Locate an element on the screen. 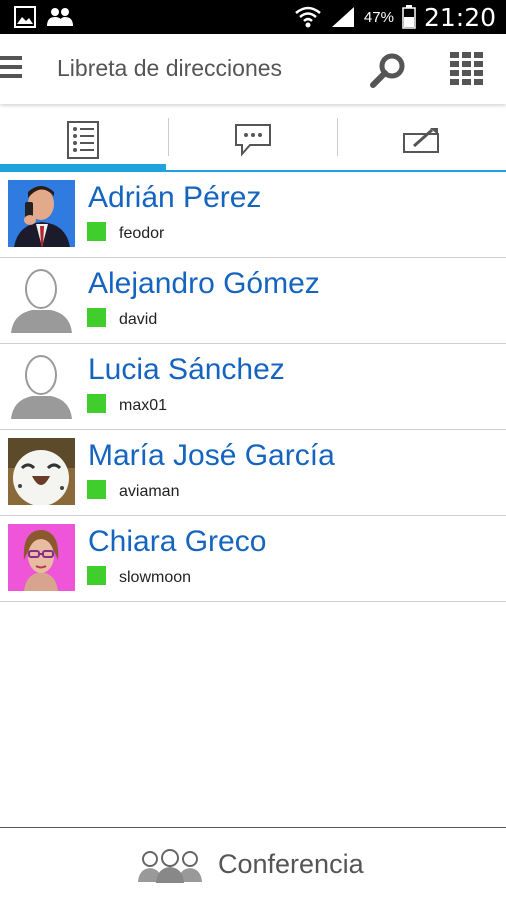 This screenshot has width=506, height=901. contact-row: Adrián Pérez feodor is located at coordinates (253, 215).